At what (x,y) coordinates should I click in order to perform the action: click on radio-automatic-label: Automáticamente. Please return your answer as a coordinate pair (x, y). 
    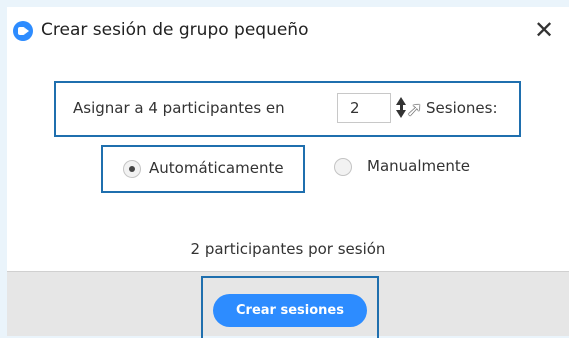
    Looking at the image, I should click on (216, 168).